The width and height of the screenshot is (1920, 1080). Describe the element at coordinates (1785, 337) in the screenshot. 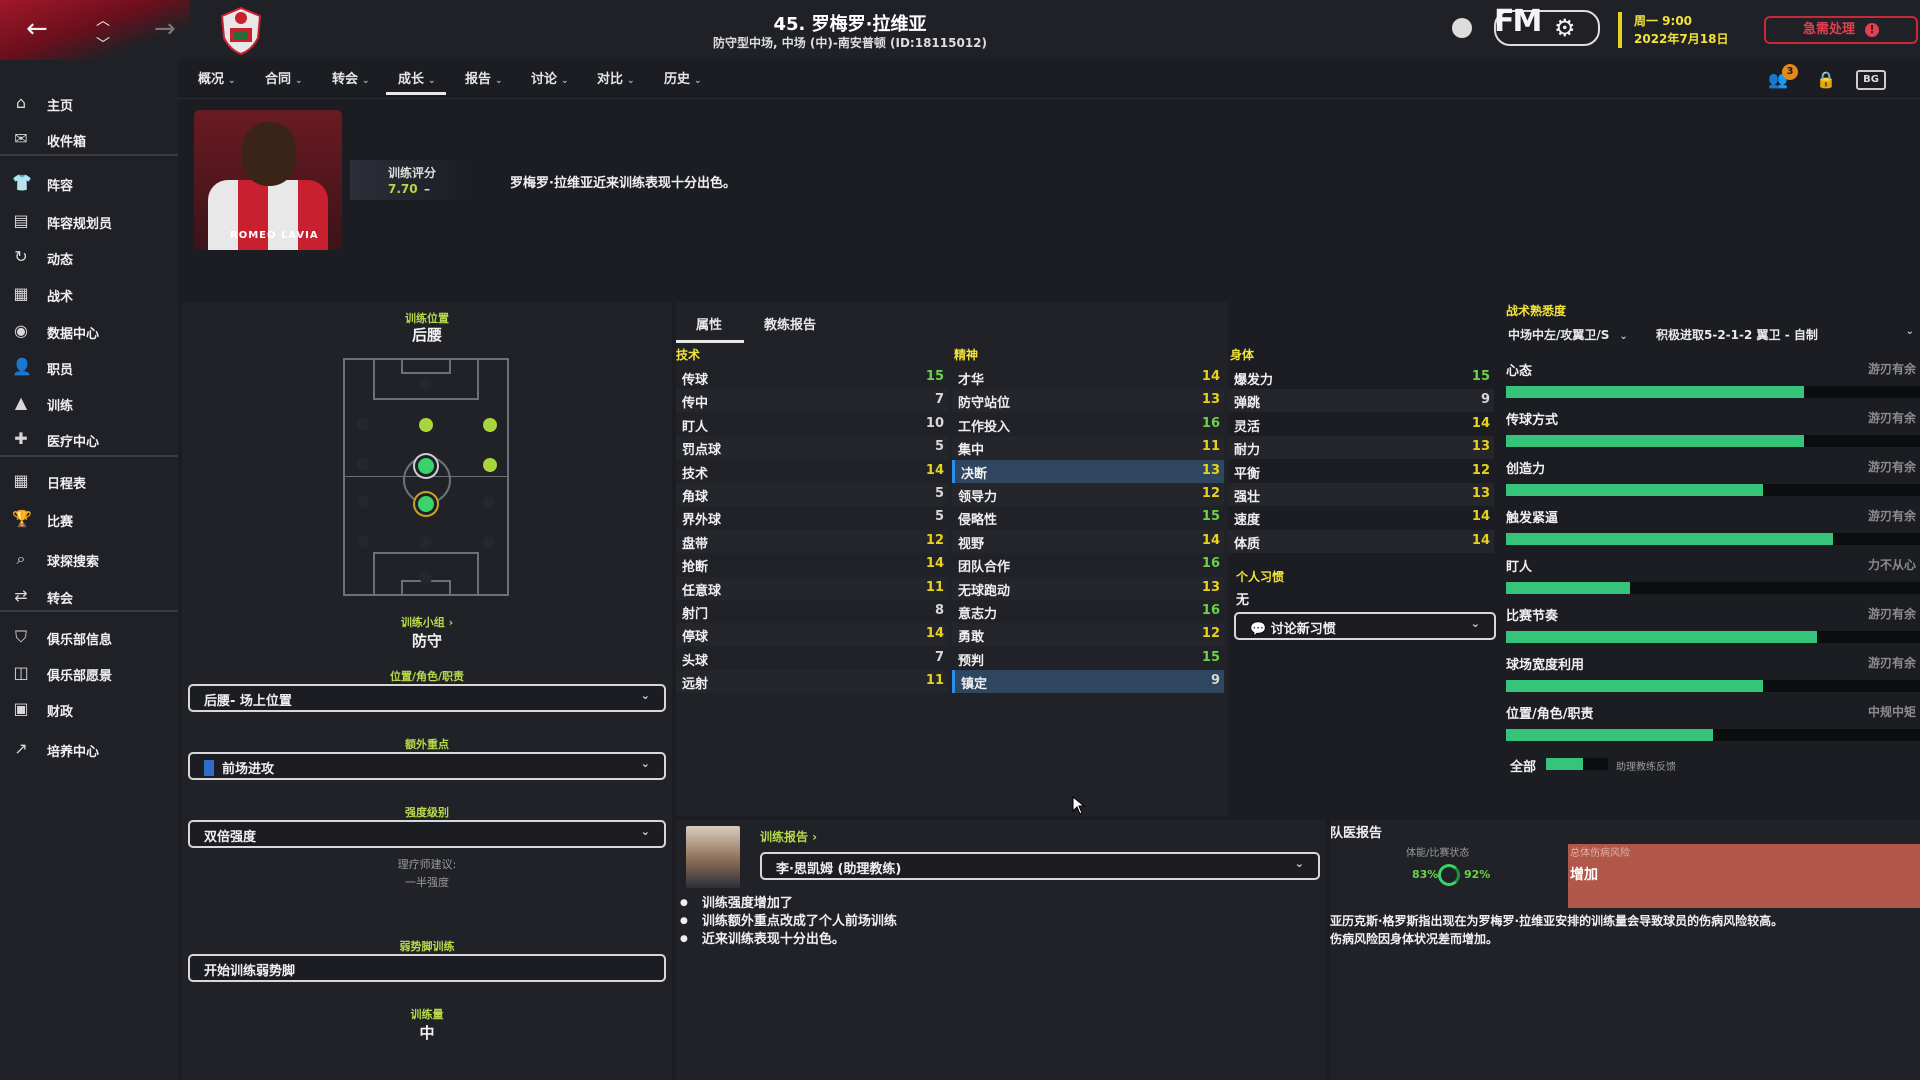

I see `tactic-select: 积极进取5-2-1-2 翼卫 - 自制 ⌄` at that location.